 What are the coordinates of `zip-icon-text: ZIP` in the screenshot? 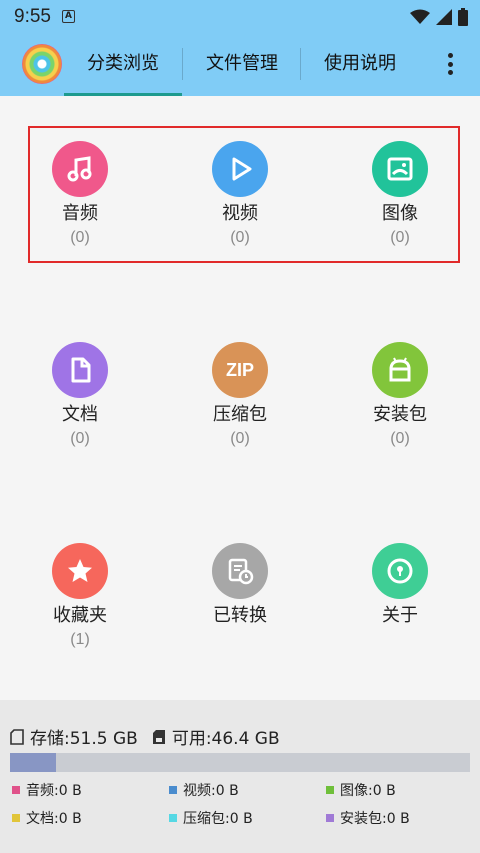 It's located at (239, 369).